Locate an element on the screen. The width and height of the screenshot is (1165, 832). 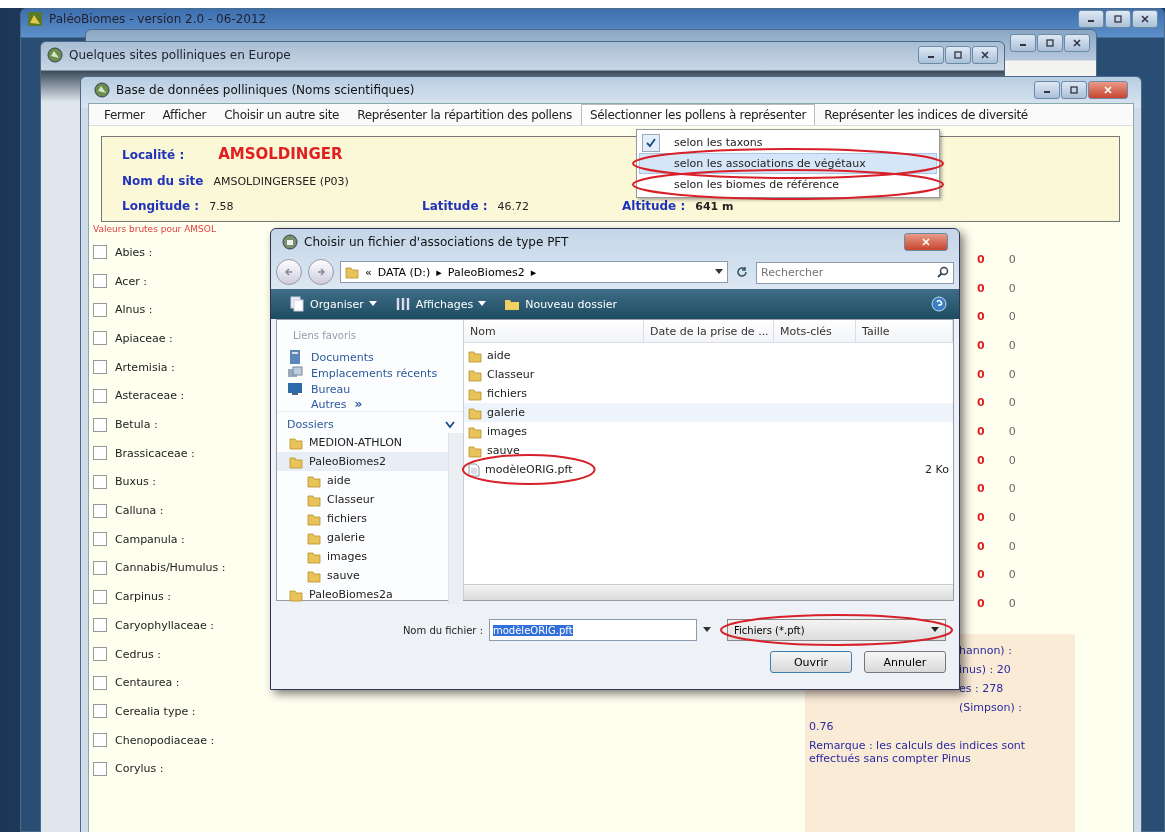
taxon-label: Apiaceae : is located at coordinates (144, 338).